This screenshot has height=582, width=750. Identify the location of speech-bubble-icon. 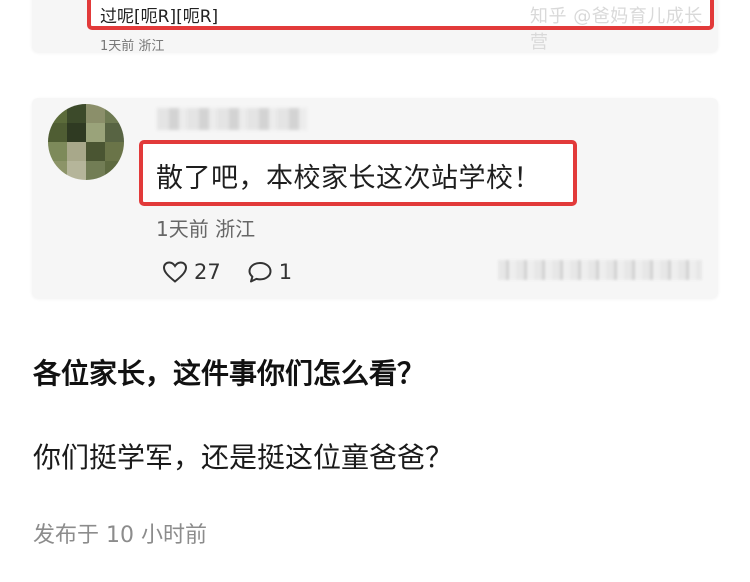
(260, 272).